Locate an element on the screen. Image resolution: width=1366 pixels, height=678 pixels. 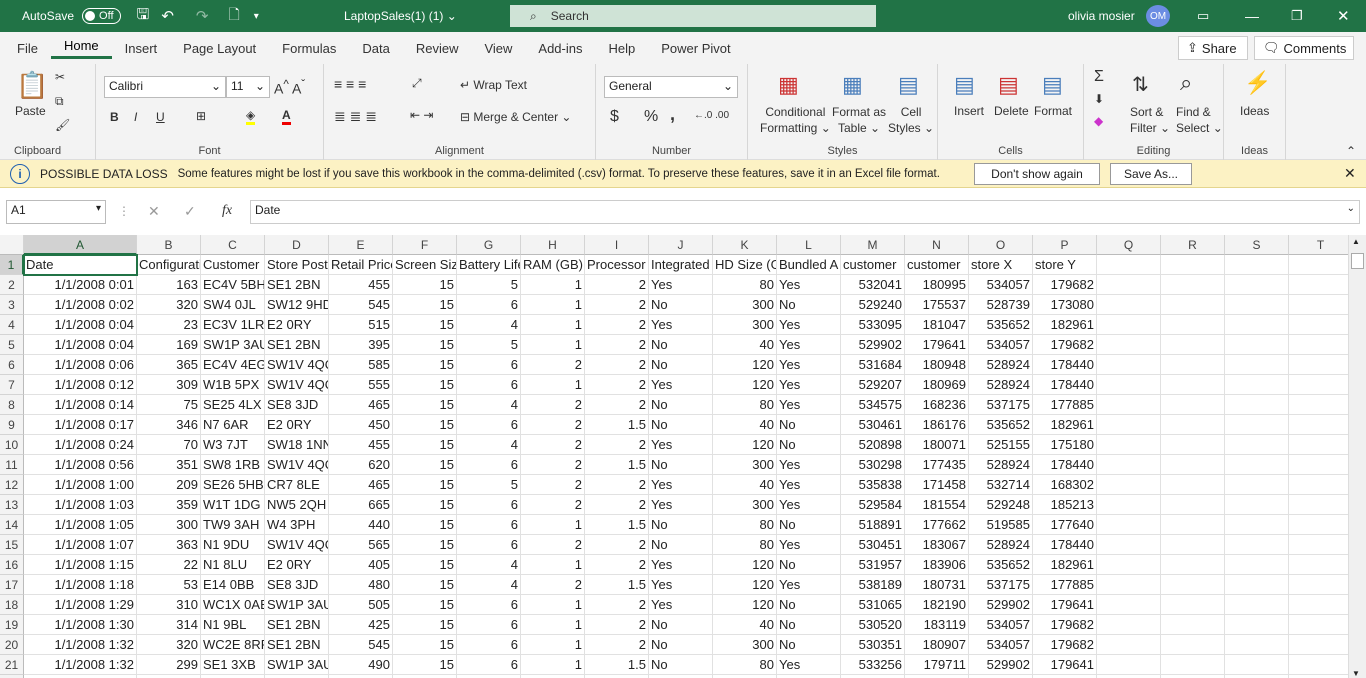
cell: 365 is located at coordinates (169, 365).